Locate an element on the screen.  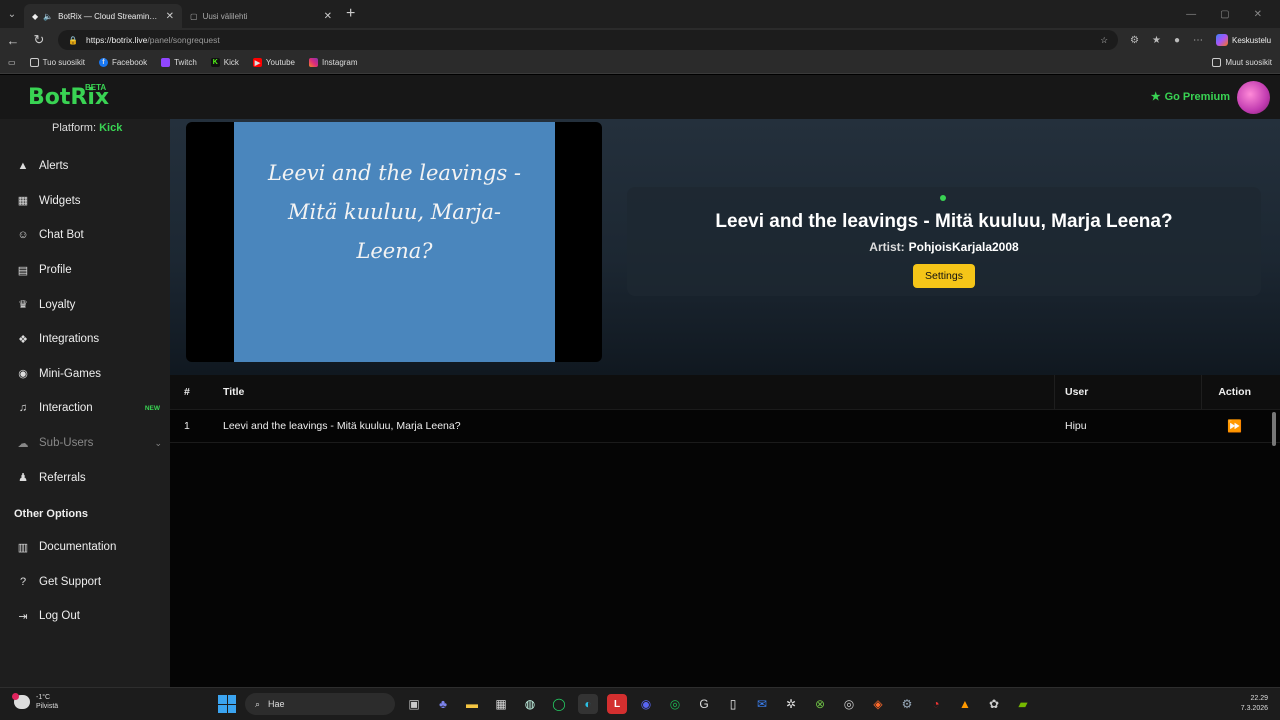
nvidia-icon: ▰ is located at coordinates (1023, 704).